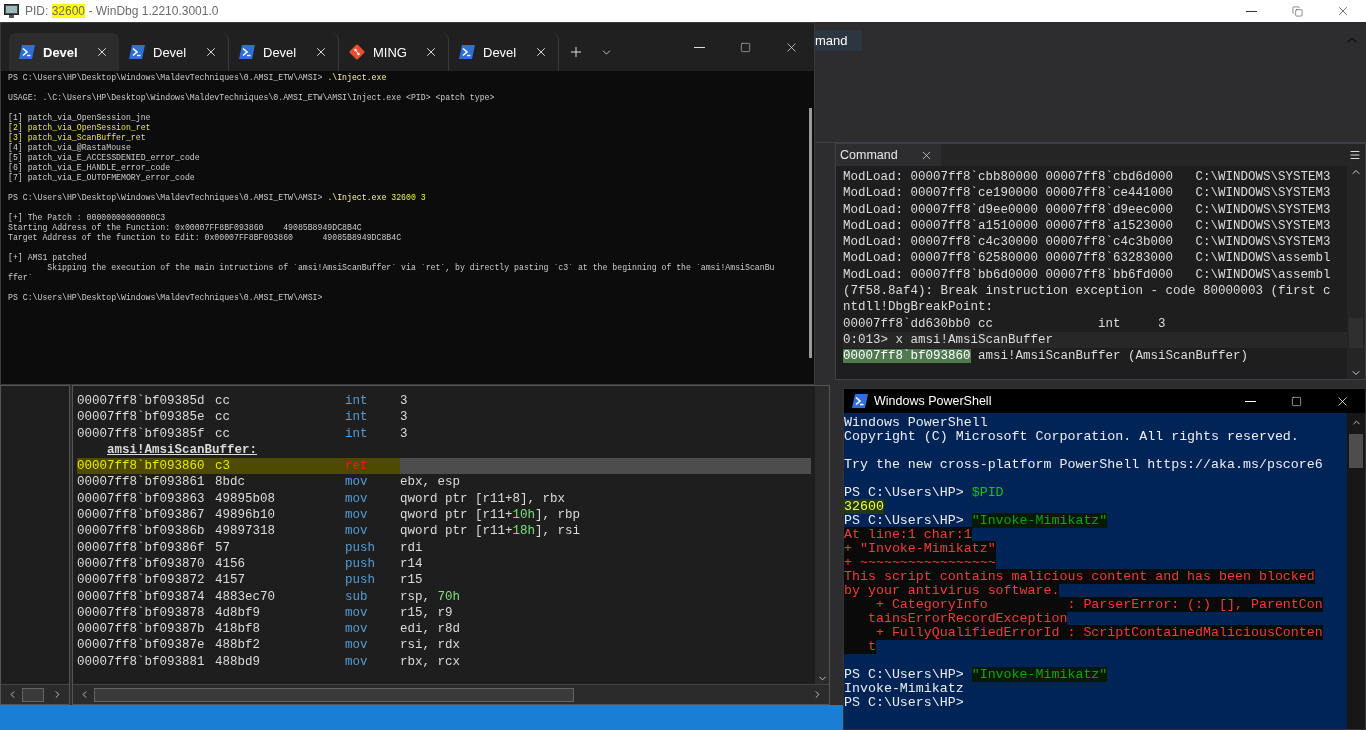 The image size is (1366, 730). I want to click on opcode-bytes: 49895b08, so click(245, 499).